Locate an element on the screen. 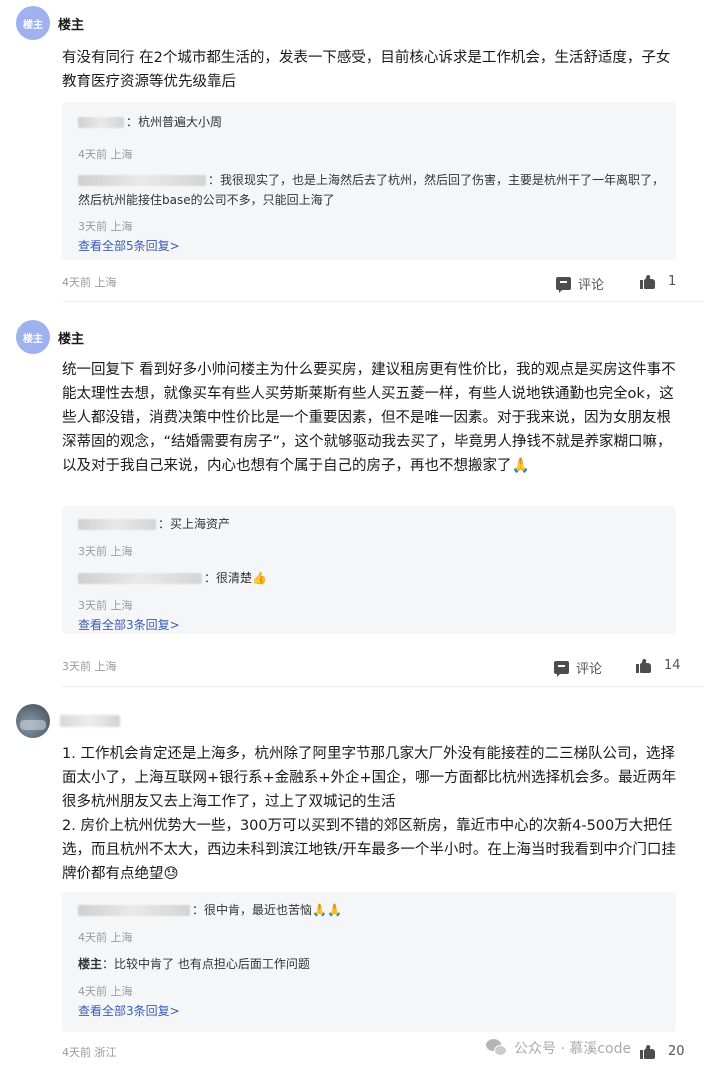 The width and height of the screenshot is (704, 1076). reply-item: ：买上海资产 is located at coordinates (373, 524).